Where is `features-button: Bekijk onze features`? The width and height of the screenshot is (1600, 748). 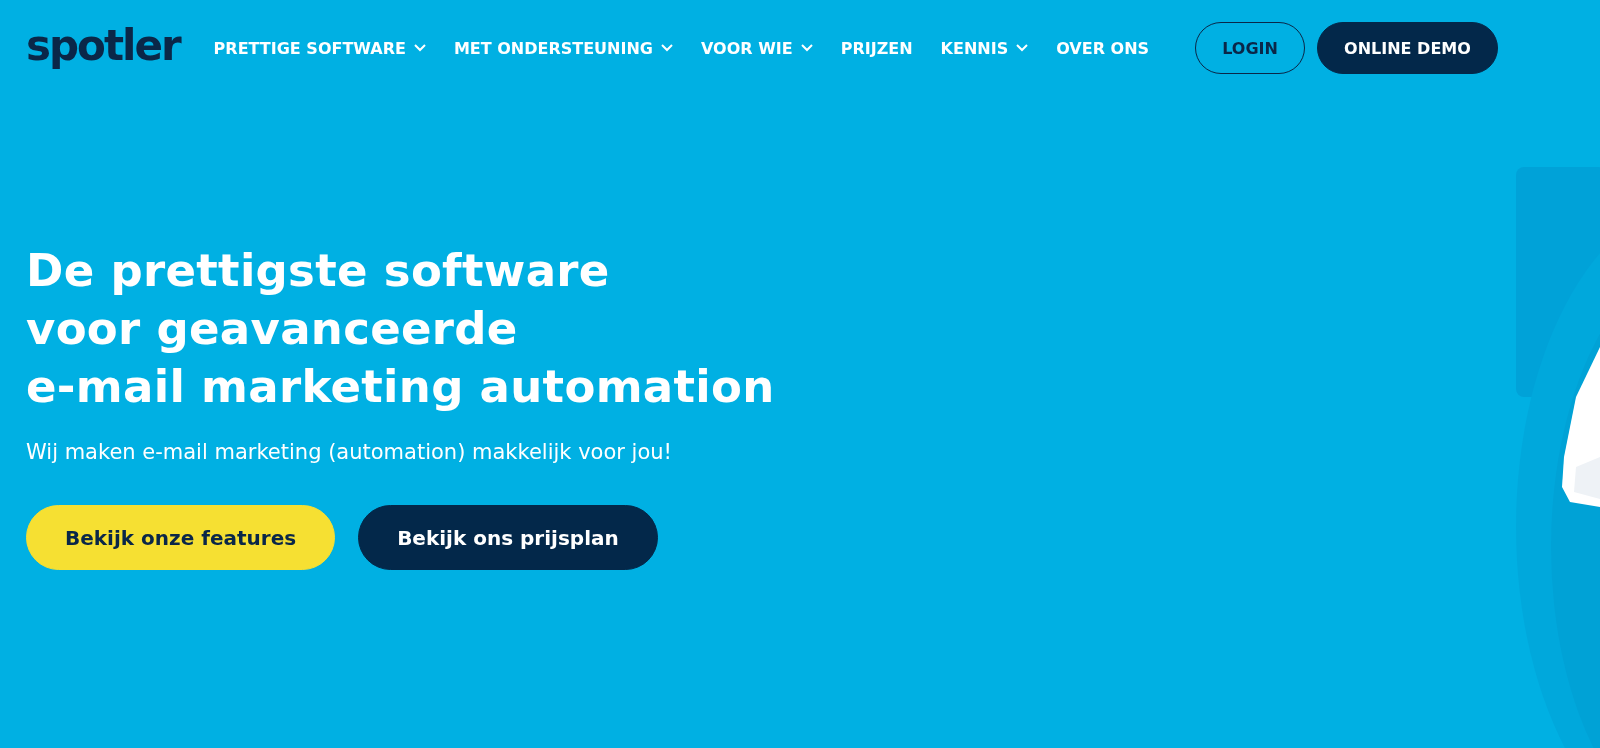 features-button: Bekijk onze features is located at coordinates (181, 537).